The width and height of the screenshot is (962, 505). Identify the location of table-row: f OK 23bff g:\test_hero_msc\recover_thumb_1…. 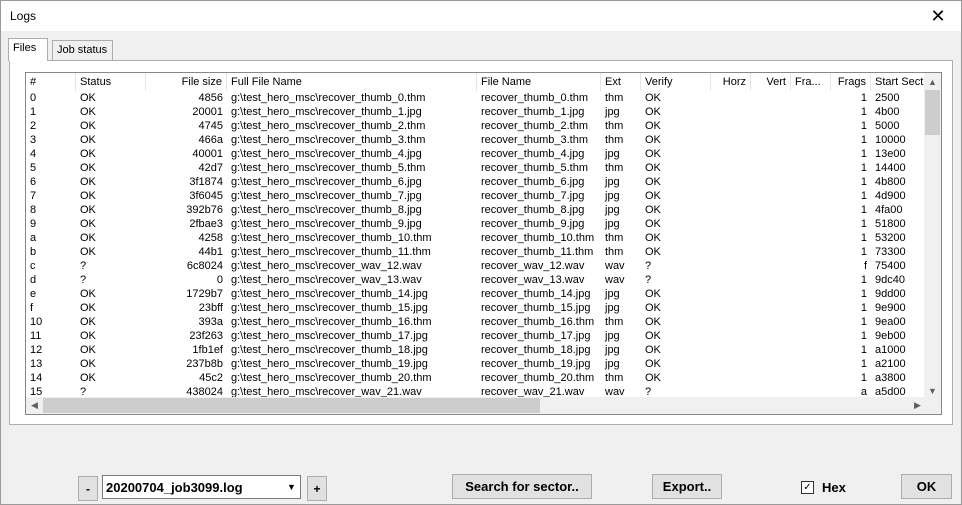
(476, 308).